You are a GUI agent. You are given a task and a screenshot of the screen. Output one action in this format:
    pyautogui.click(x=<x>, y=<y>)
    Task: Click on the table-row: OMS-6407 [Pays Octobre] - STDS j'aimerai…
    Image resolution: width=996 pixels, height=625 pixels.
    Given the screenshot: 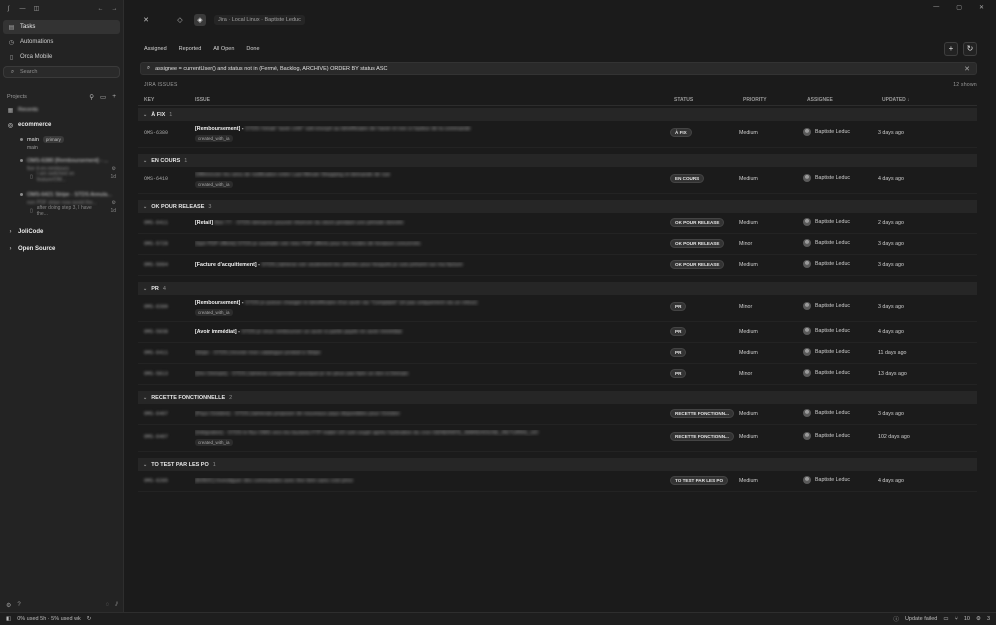 What is the action you would take?
    pyautogui.click(x=557, y=414)
    